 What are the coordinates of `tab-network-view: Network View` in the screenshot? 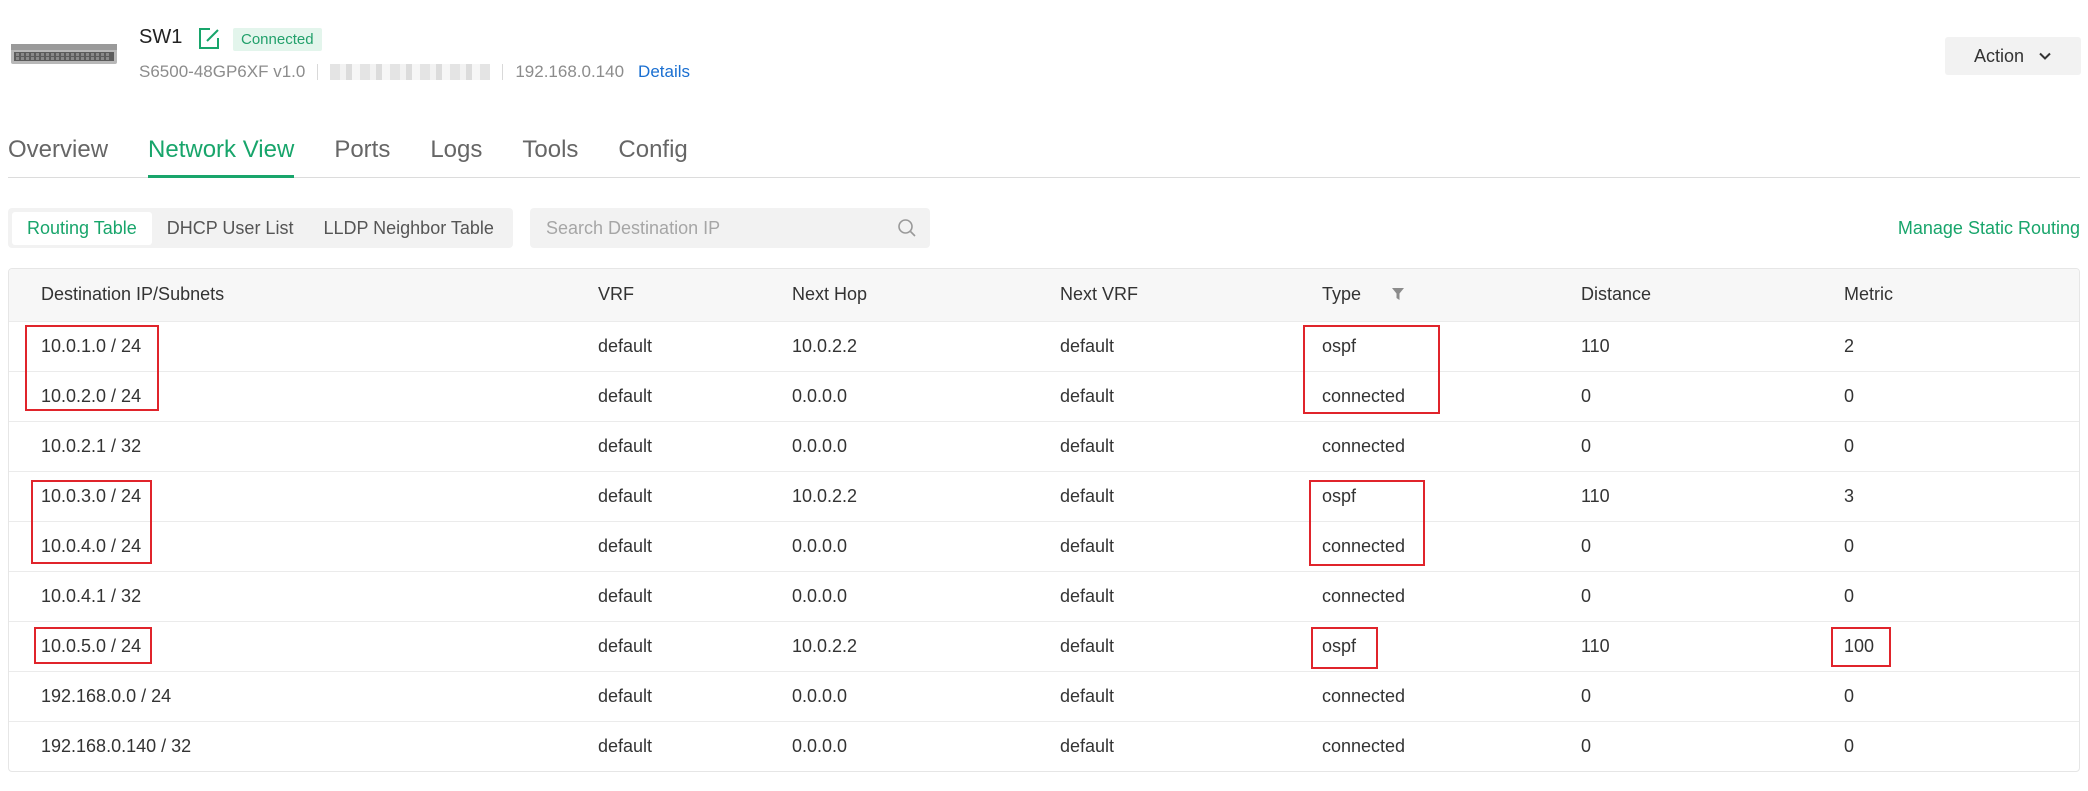 It's located at (221, 154).